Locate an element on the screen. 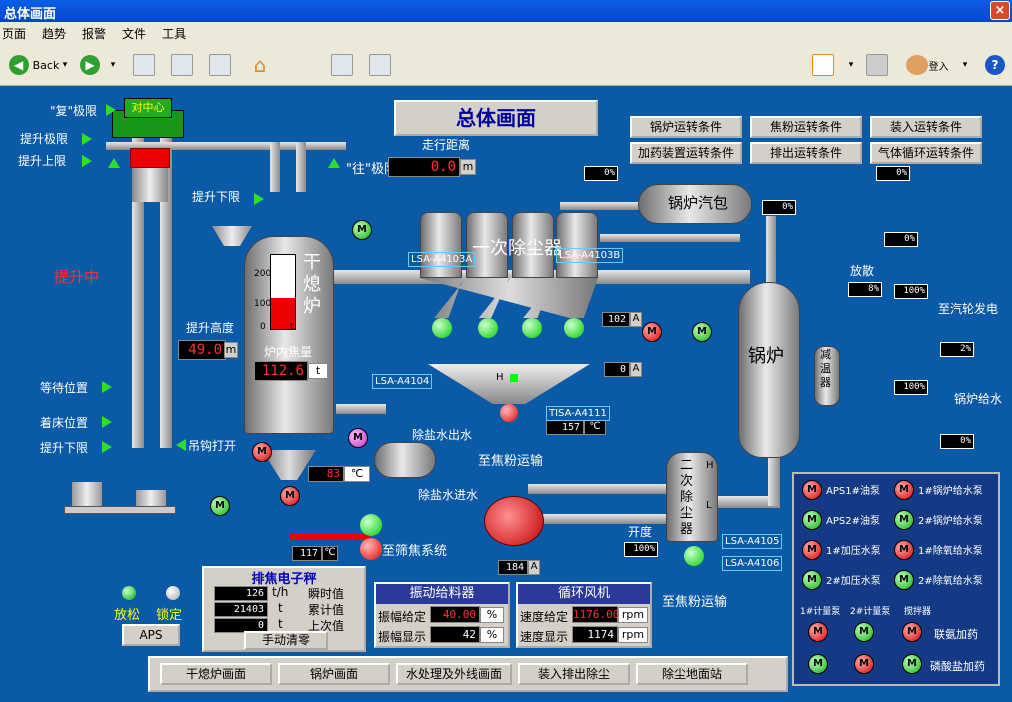 The height and width of the screenshot is (702, 1012). dosing-run-condition-button: 加药装置运转条件 is located at coordinates (686, 153).